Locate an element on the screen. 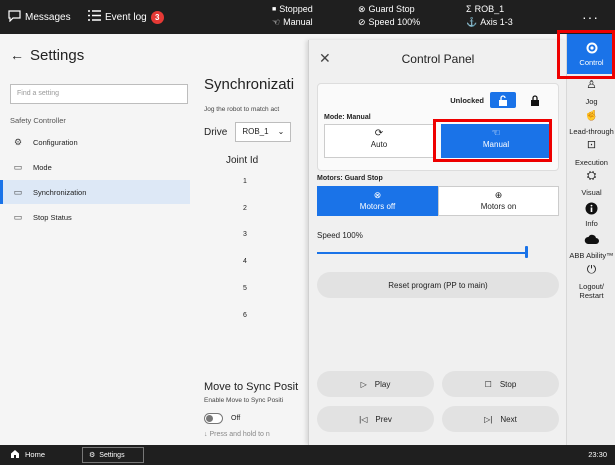  unlocked-label: Unlocked is located at coordinates (467, 100).